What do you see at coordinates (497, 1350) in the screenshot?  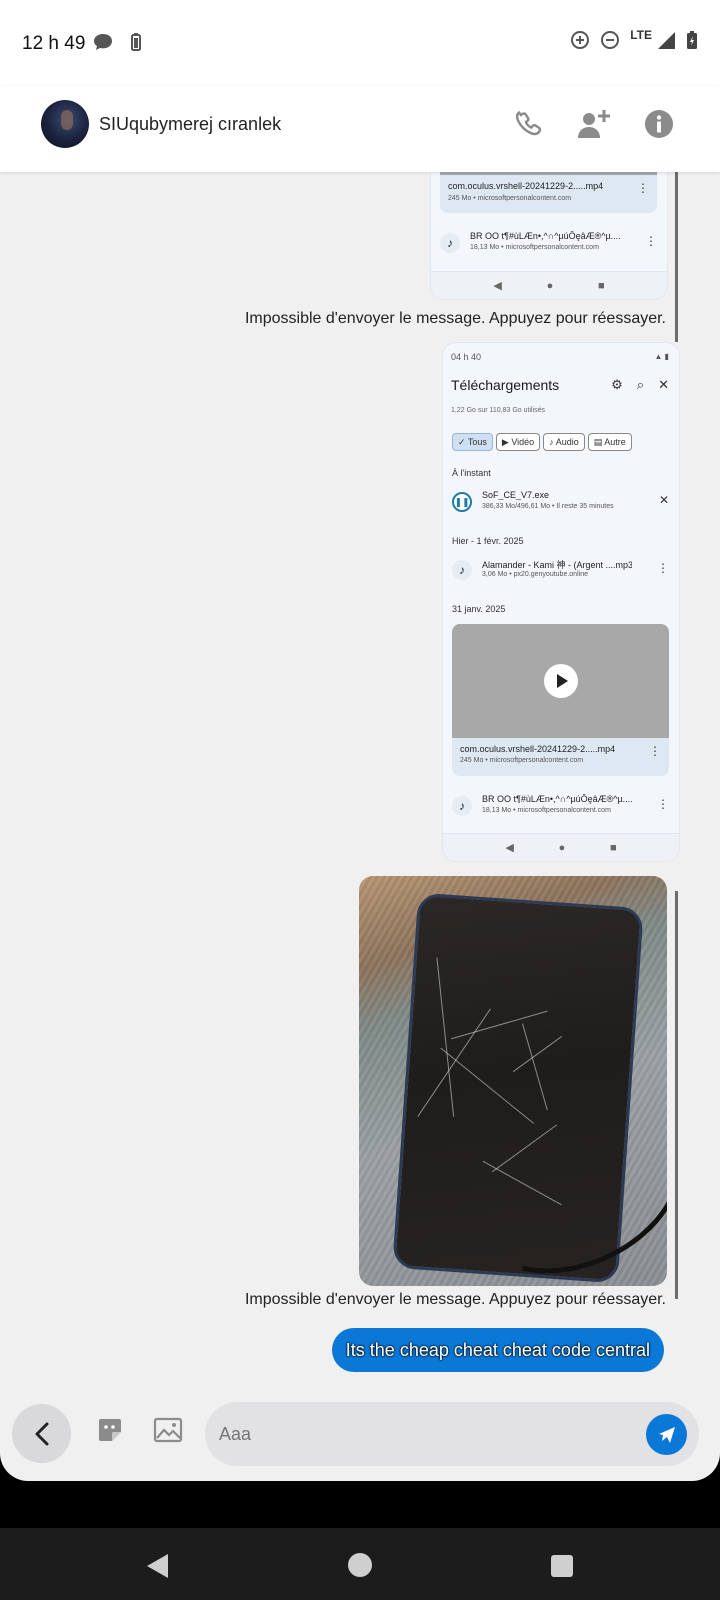 I see `sent-text-bubble: Its the cheap cheat cheat code central` at bounding box center [497, 1350].